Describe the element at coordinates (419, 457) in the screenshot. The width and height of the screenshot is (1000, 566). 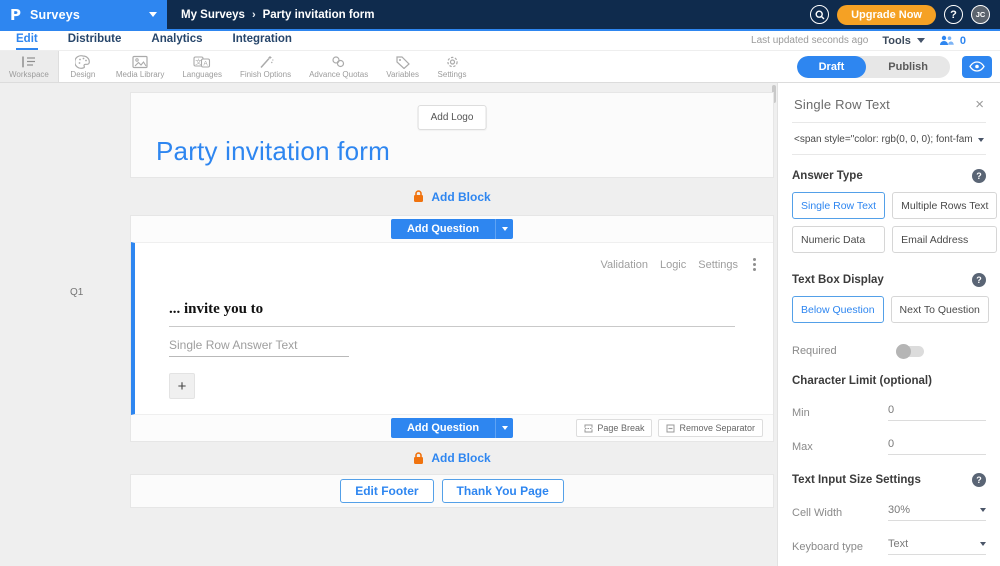
I see `lock-icon` at that location.